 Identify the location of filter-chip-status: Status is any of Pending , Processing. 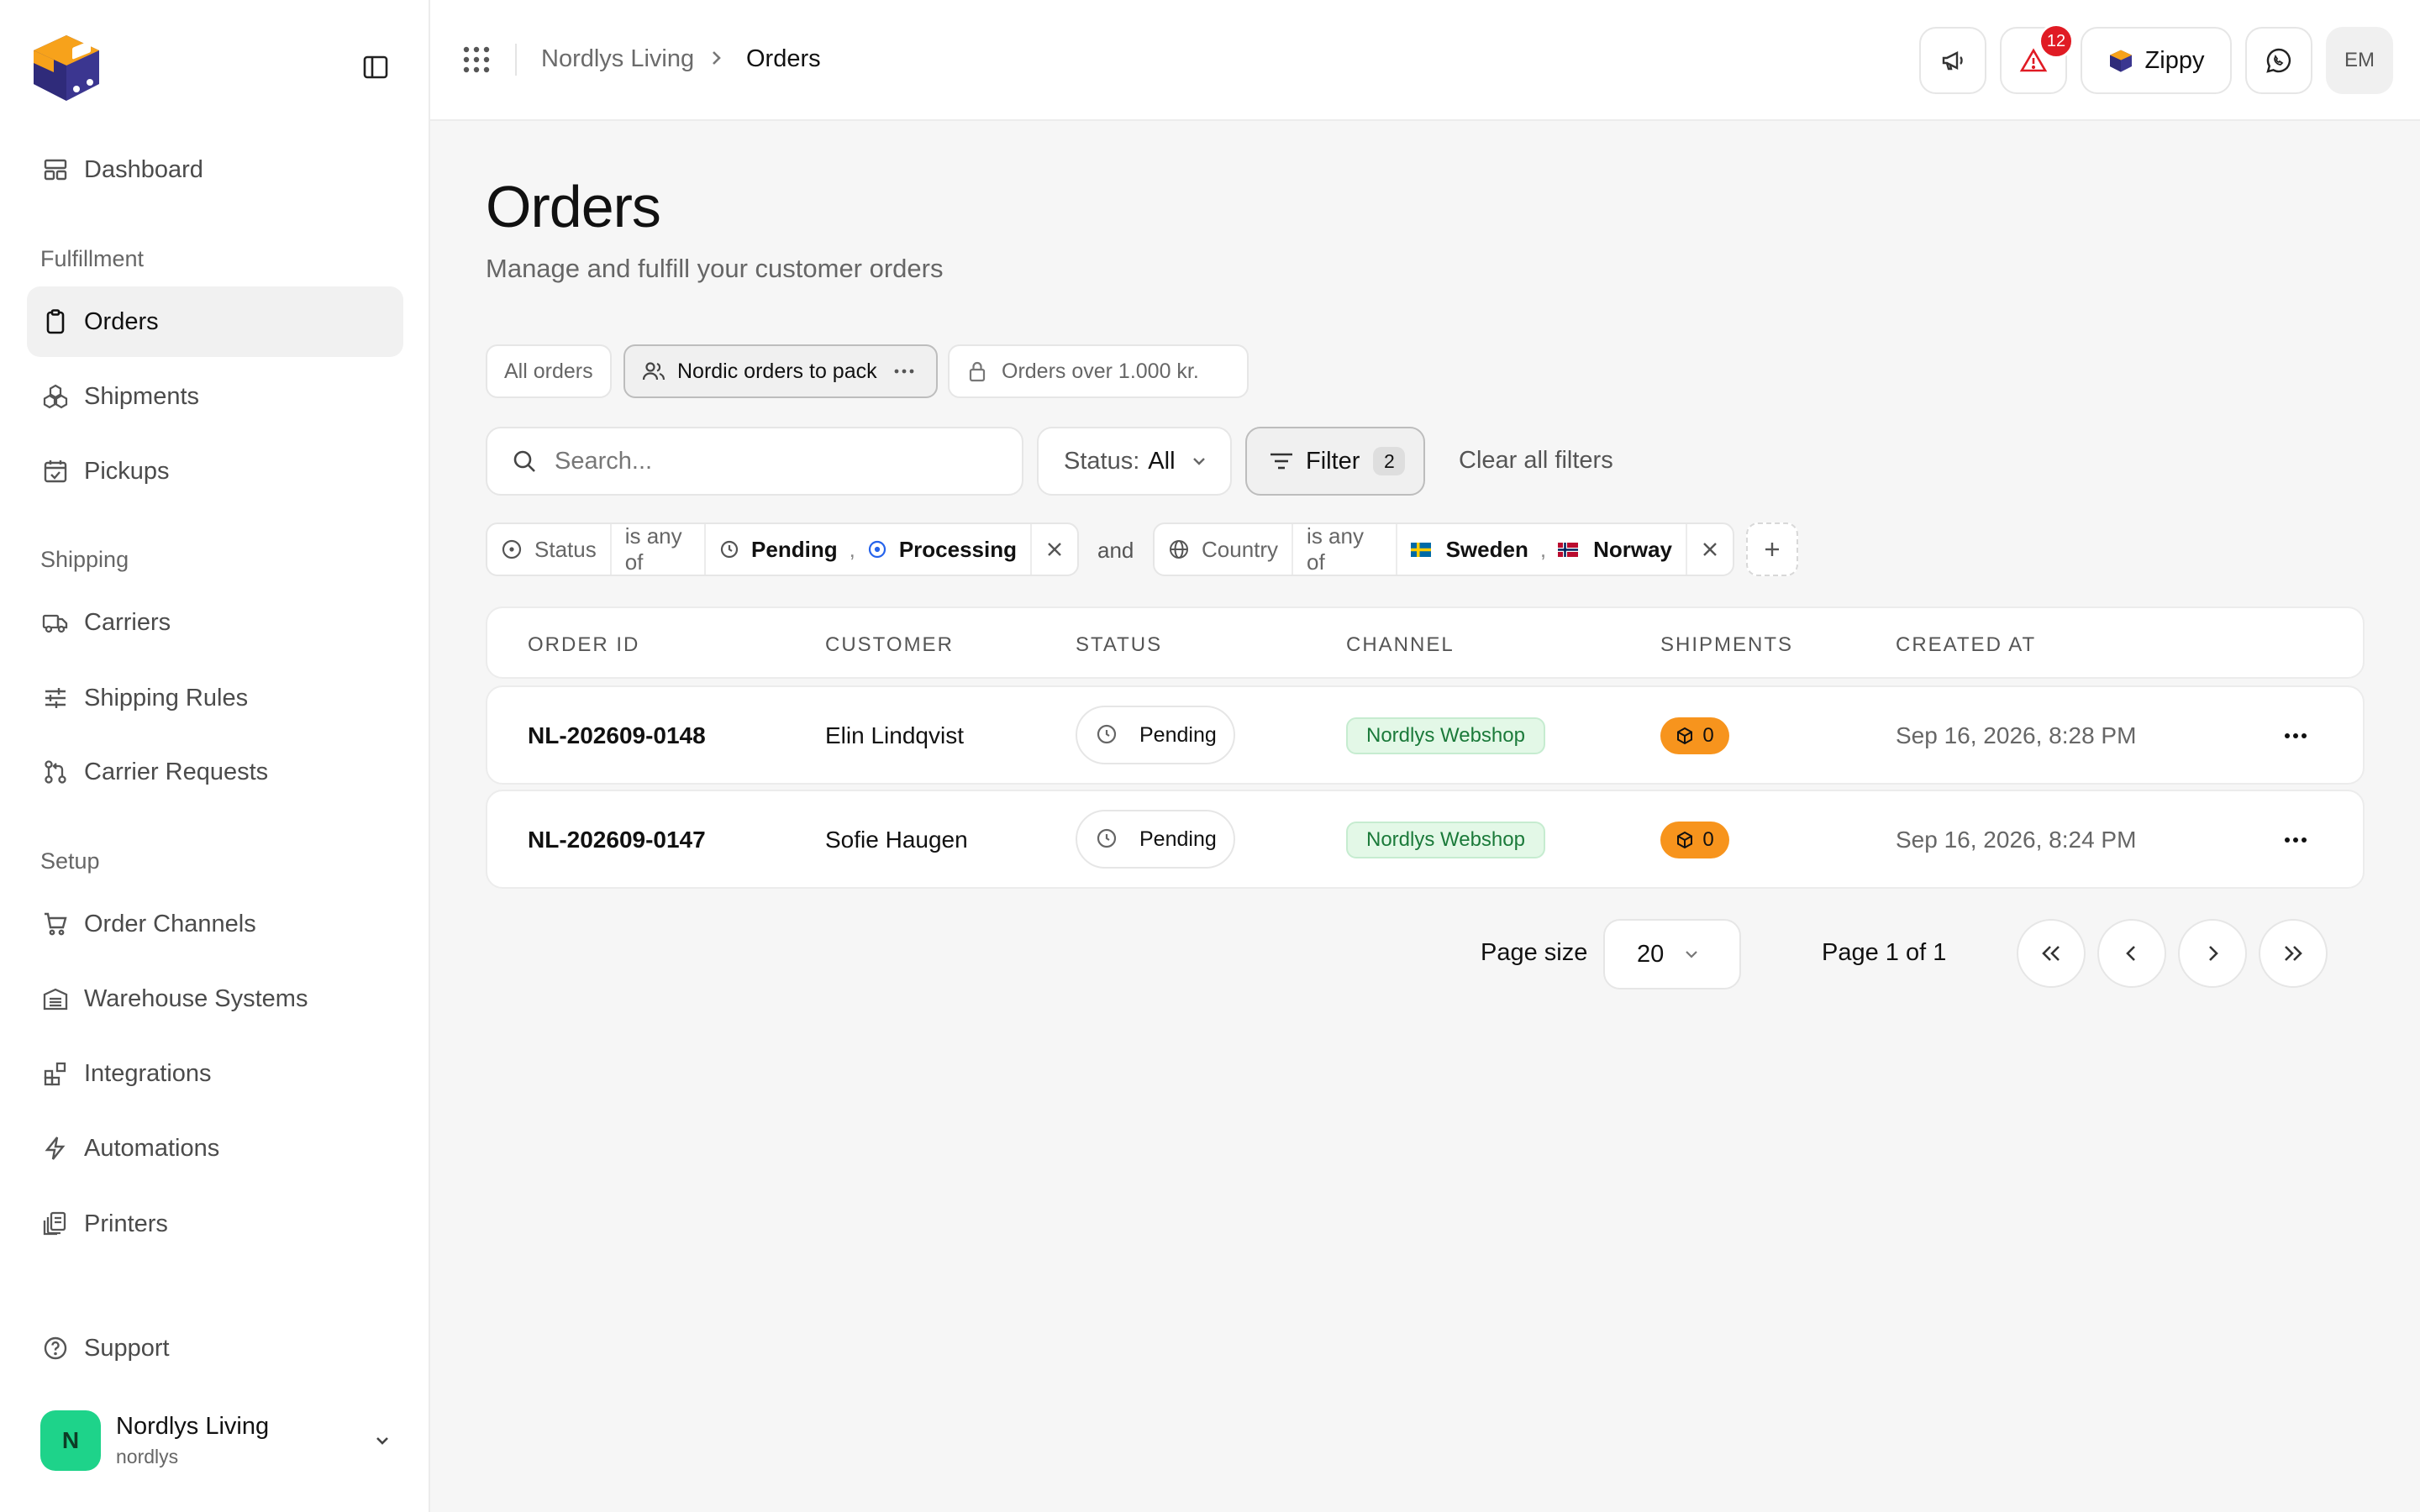
(782, 549).